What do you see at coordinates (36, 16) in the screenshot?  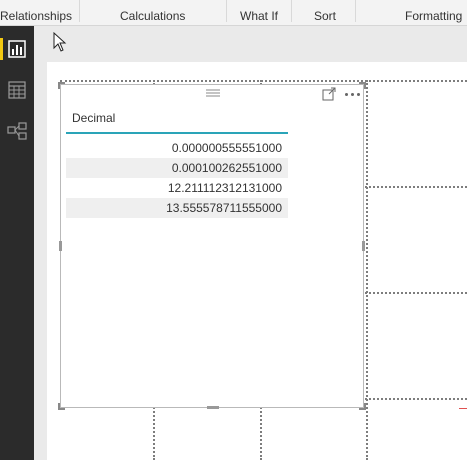 I see `ribbon-group-relationships: Relationships` at bounding box center [36, 16].